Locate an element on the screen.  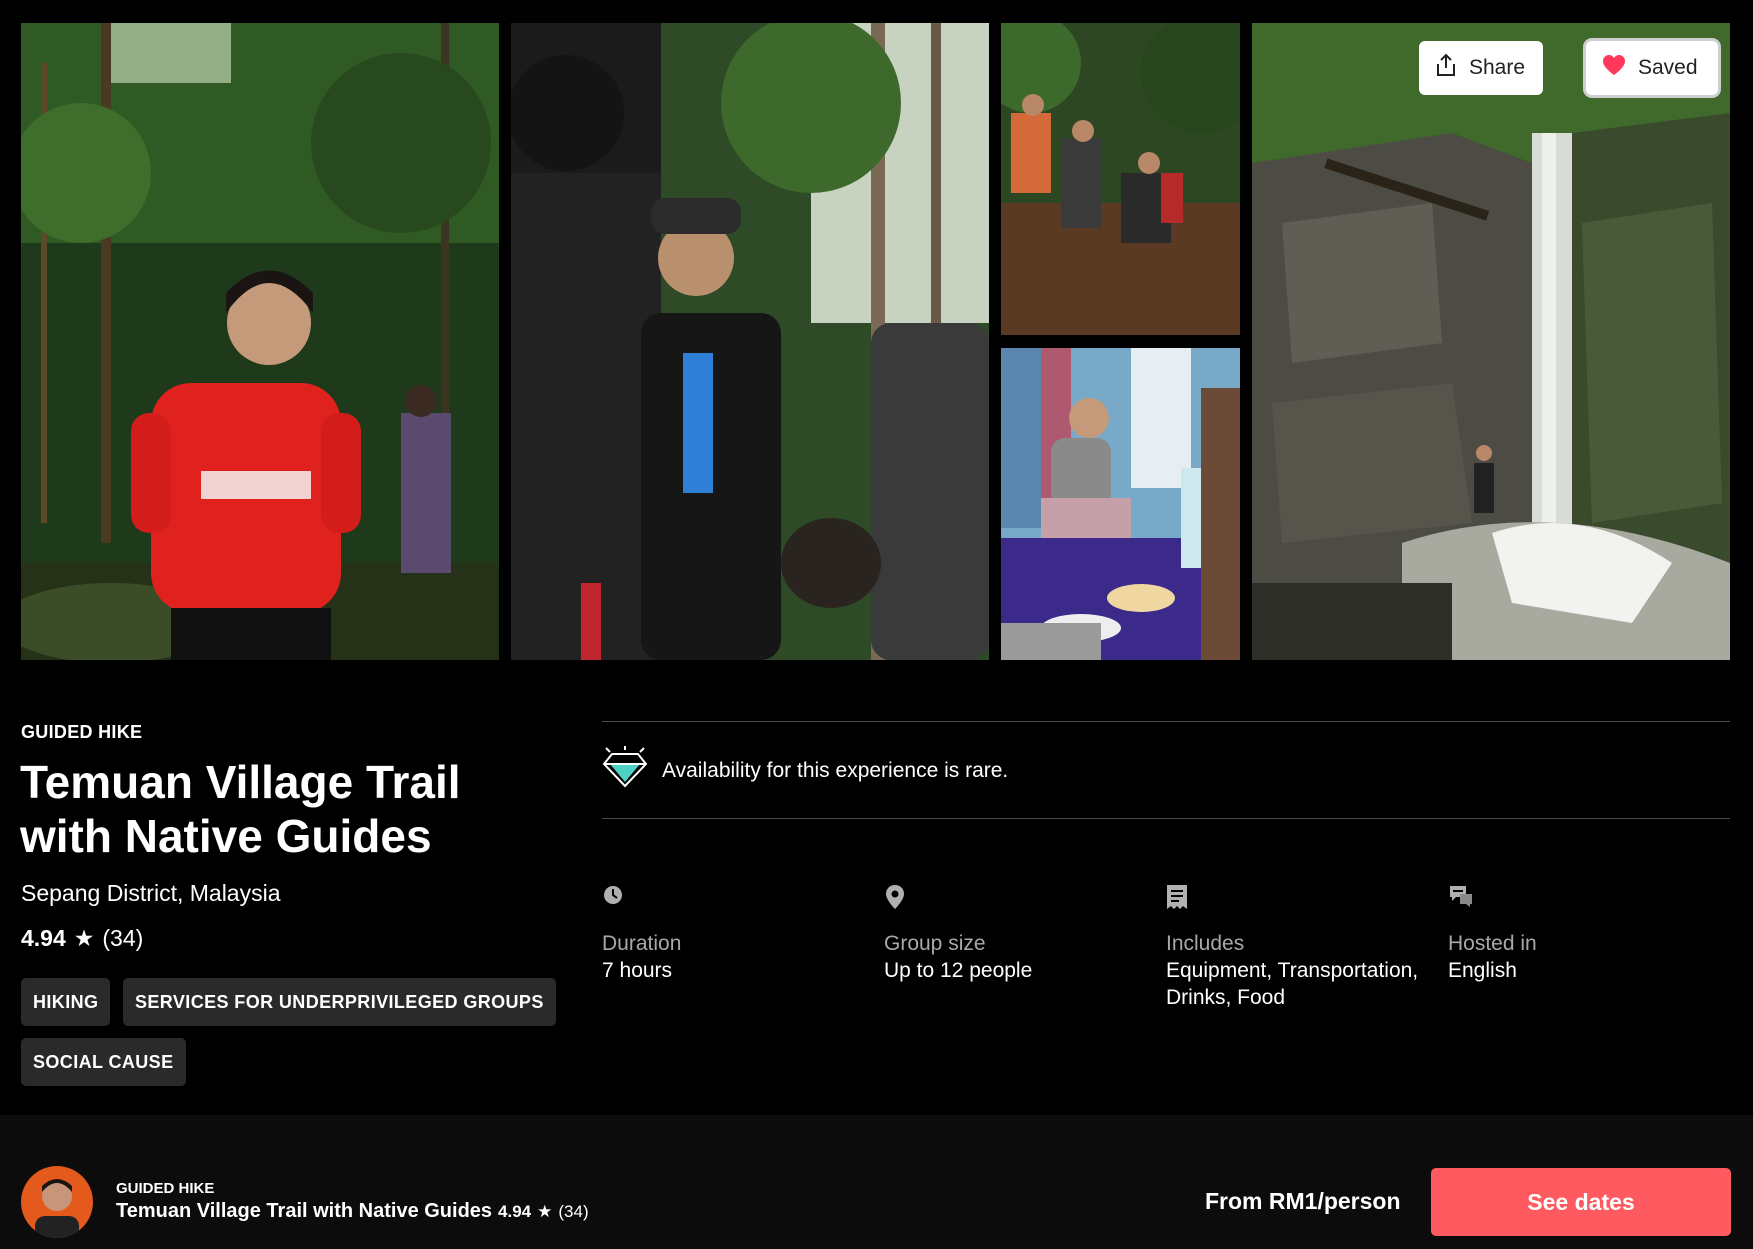
fact-label: Duration is located at coordinates (642, 943).